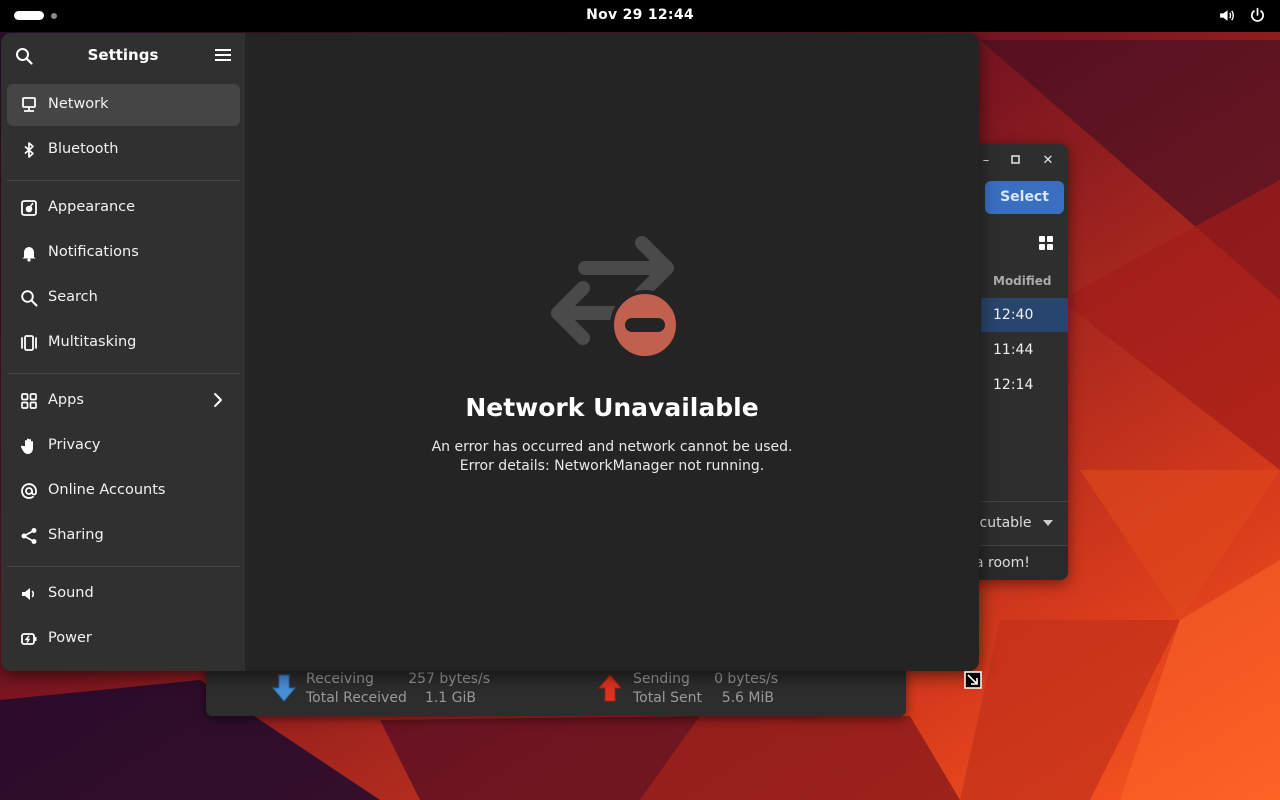  What do you see at coordinates (123, 594) in the screenshot?
I see `sidebar-item-sound: Sound` at bounding box center [123, 594].